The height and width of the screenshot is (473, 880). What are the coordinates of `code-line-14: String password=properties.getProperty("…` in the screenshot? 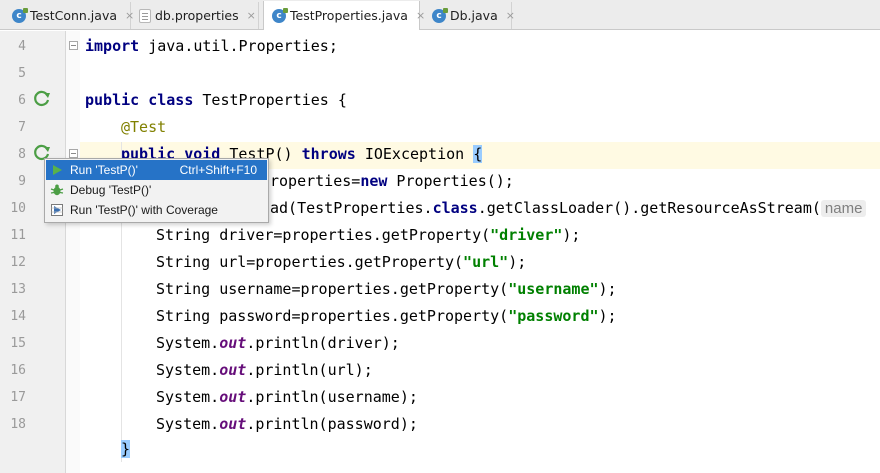 It's located at (386, 316).